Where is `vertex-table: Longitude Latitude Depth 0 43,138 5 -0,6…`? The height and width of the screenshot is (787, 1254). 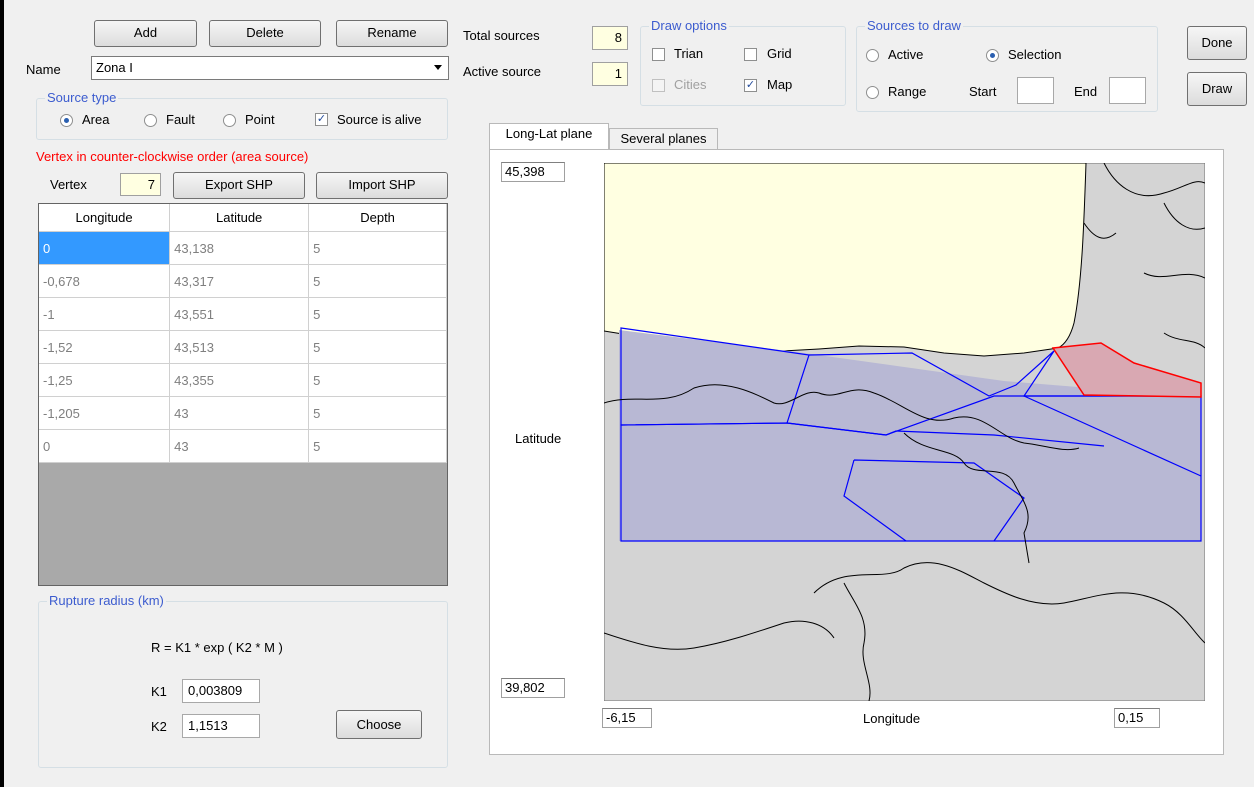 vertex-table: Longitude Latitude Depth 0 43,138 5 -0,6… is located at coordinates (243, 333).